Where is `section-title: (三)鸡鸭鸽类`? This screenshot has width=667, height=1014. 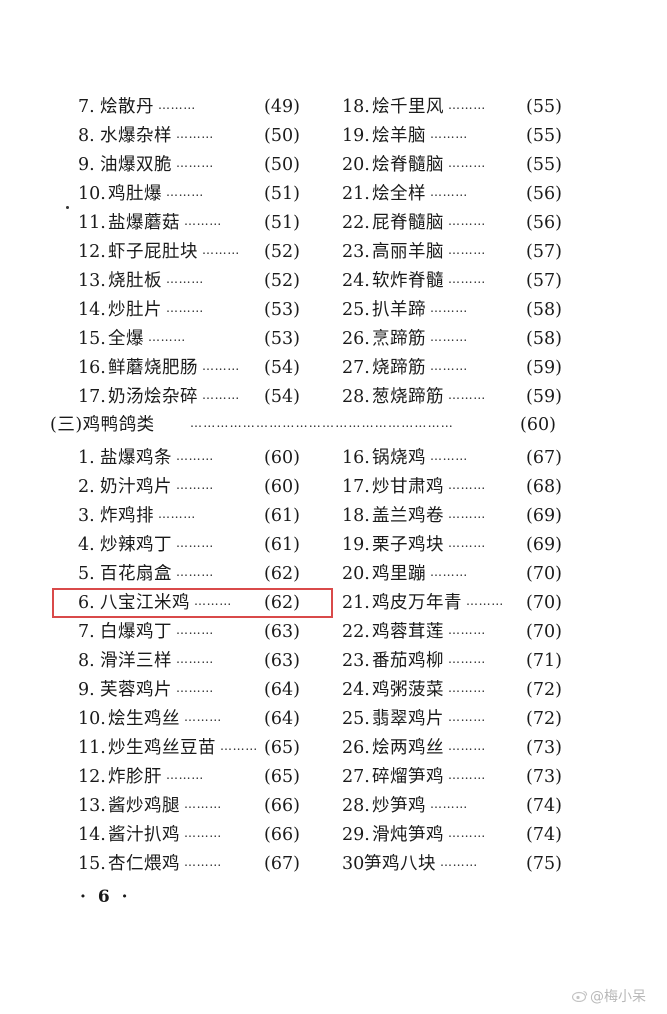
section-title: (三)鸡鸭鸽类 is located at coordinates (102, 425).